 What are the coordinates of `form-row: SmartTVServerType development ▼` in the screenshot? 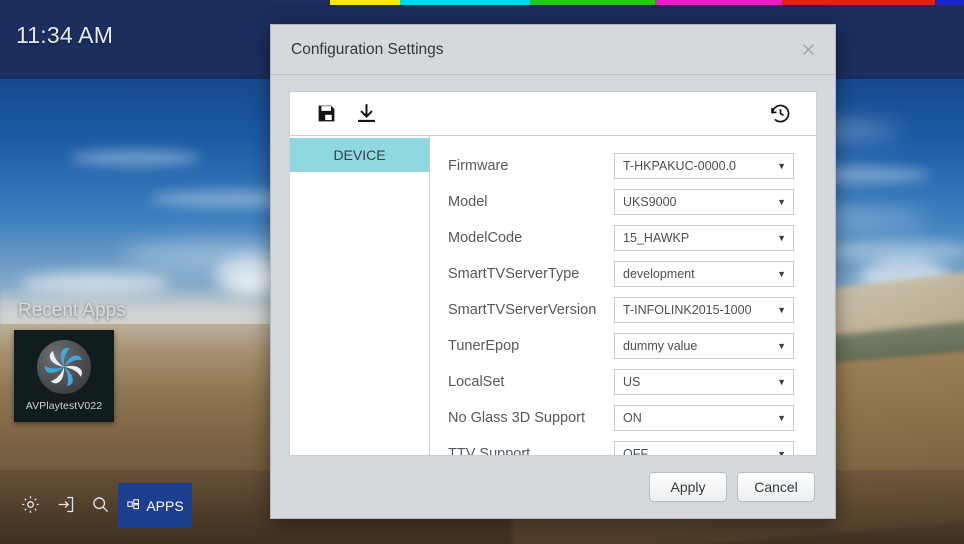 It's located at (621, 274).